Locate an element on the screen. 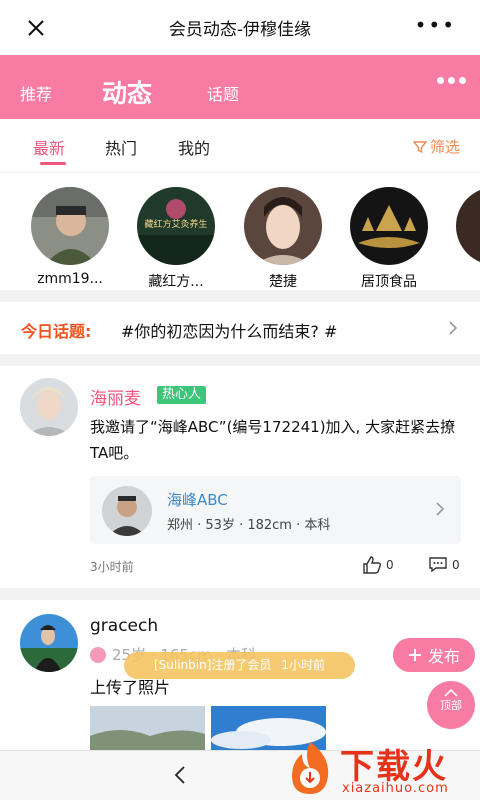  toast-time: 1小时前 is located at coordinates (303, 665).